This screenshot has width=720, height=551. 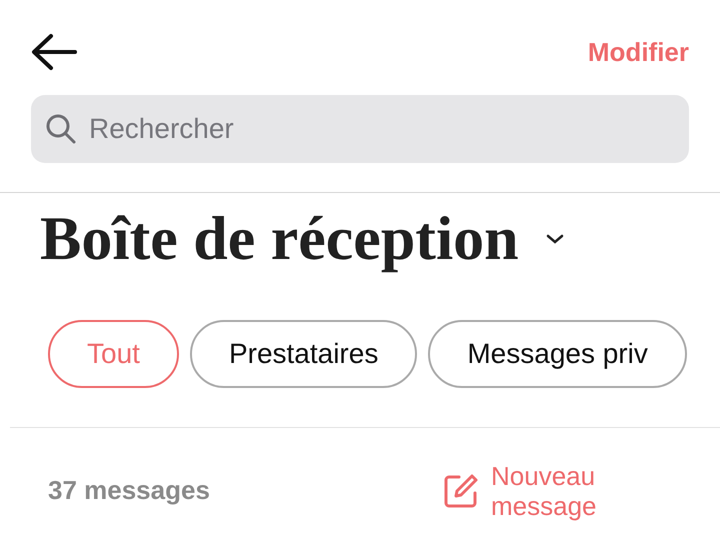 What do you see at coordinates (279, 239) in the screenshot?
I see `page-title: Boîte de réception` at bounding box center [279, 239].